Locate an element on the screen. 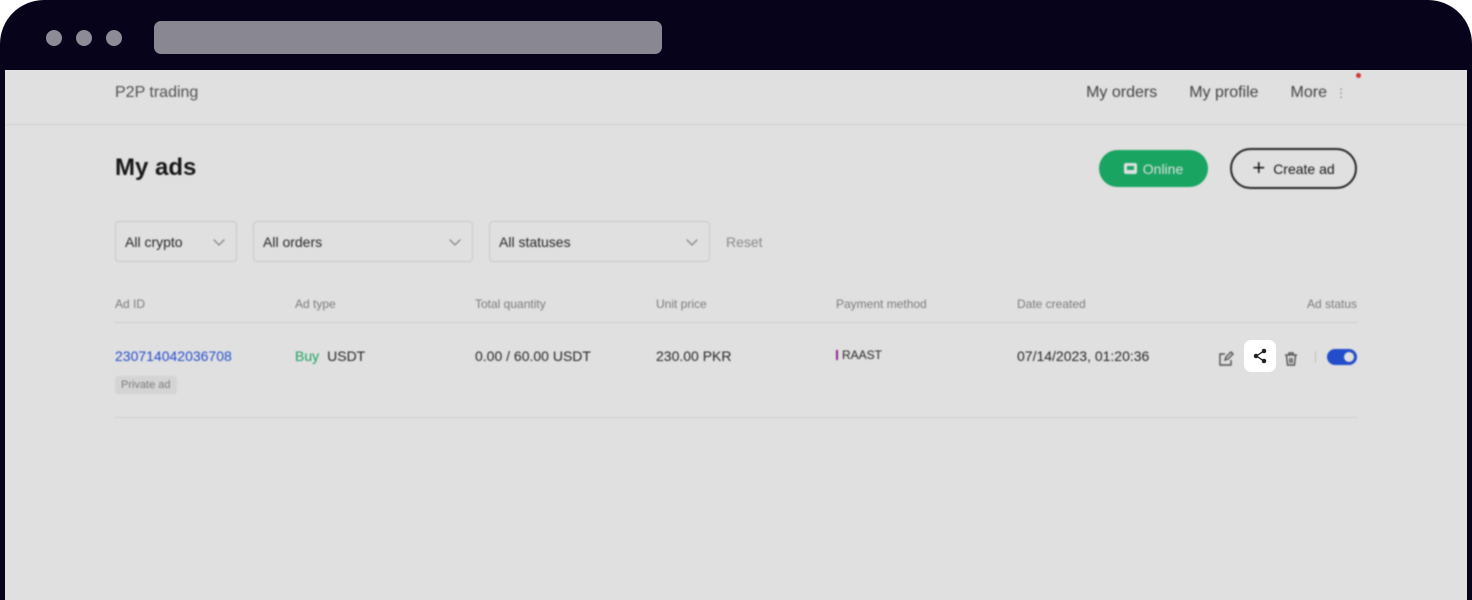 This screenshot has width=1472, height=600. share-ad-button is located at coordinates (1260, 356).